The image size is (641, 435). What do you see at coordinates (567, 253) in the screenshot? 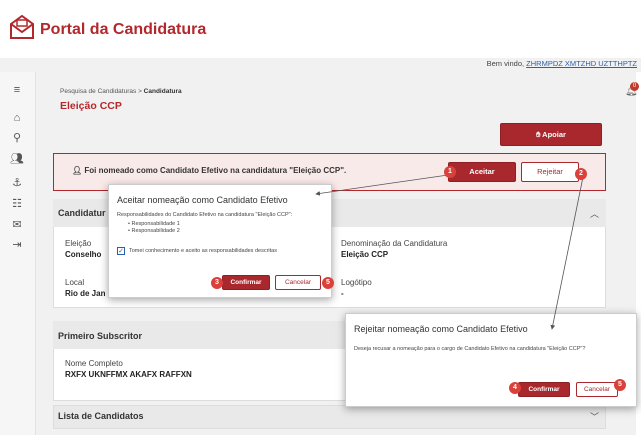
I see `arrow-to-reject-dialog` at bounding box center [567, 253].